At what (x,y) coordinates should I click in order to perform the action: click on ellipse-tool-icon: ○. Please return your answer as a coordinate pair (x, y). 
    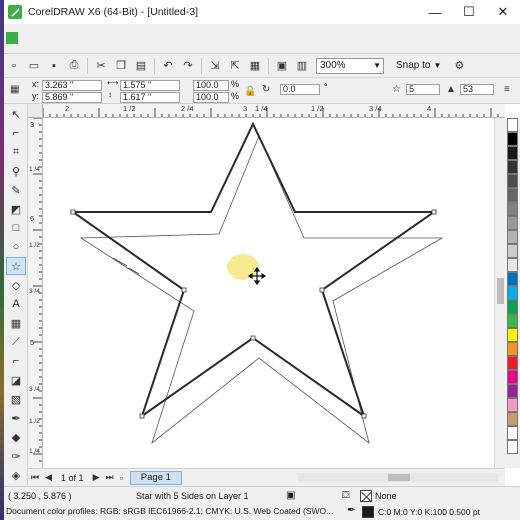
    Looking at the image, I should click on (16, 247).